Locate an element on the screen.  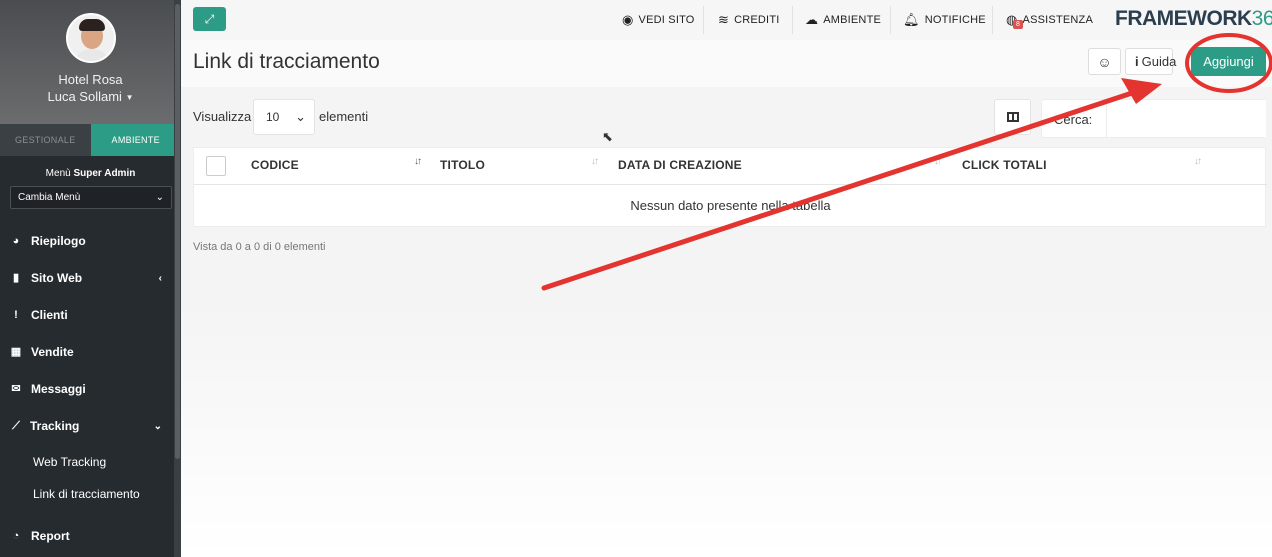
menu-title-role: Super Admin is located at coordinates (104, 173).